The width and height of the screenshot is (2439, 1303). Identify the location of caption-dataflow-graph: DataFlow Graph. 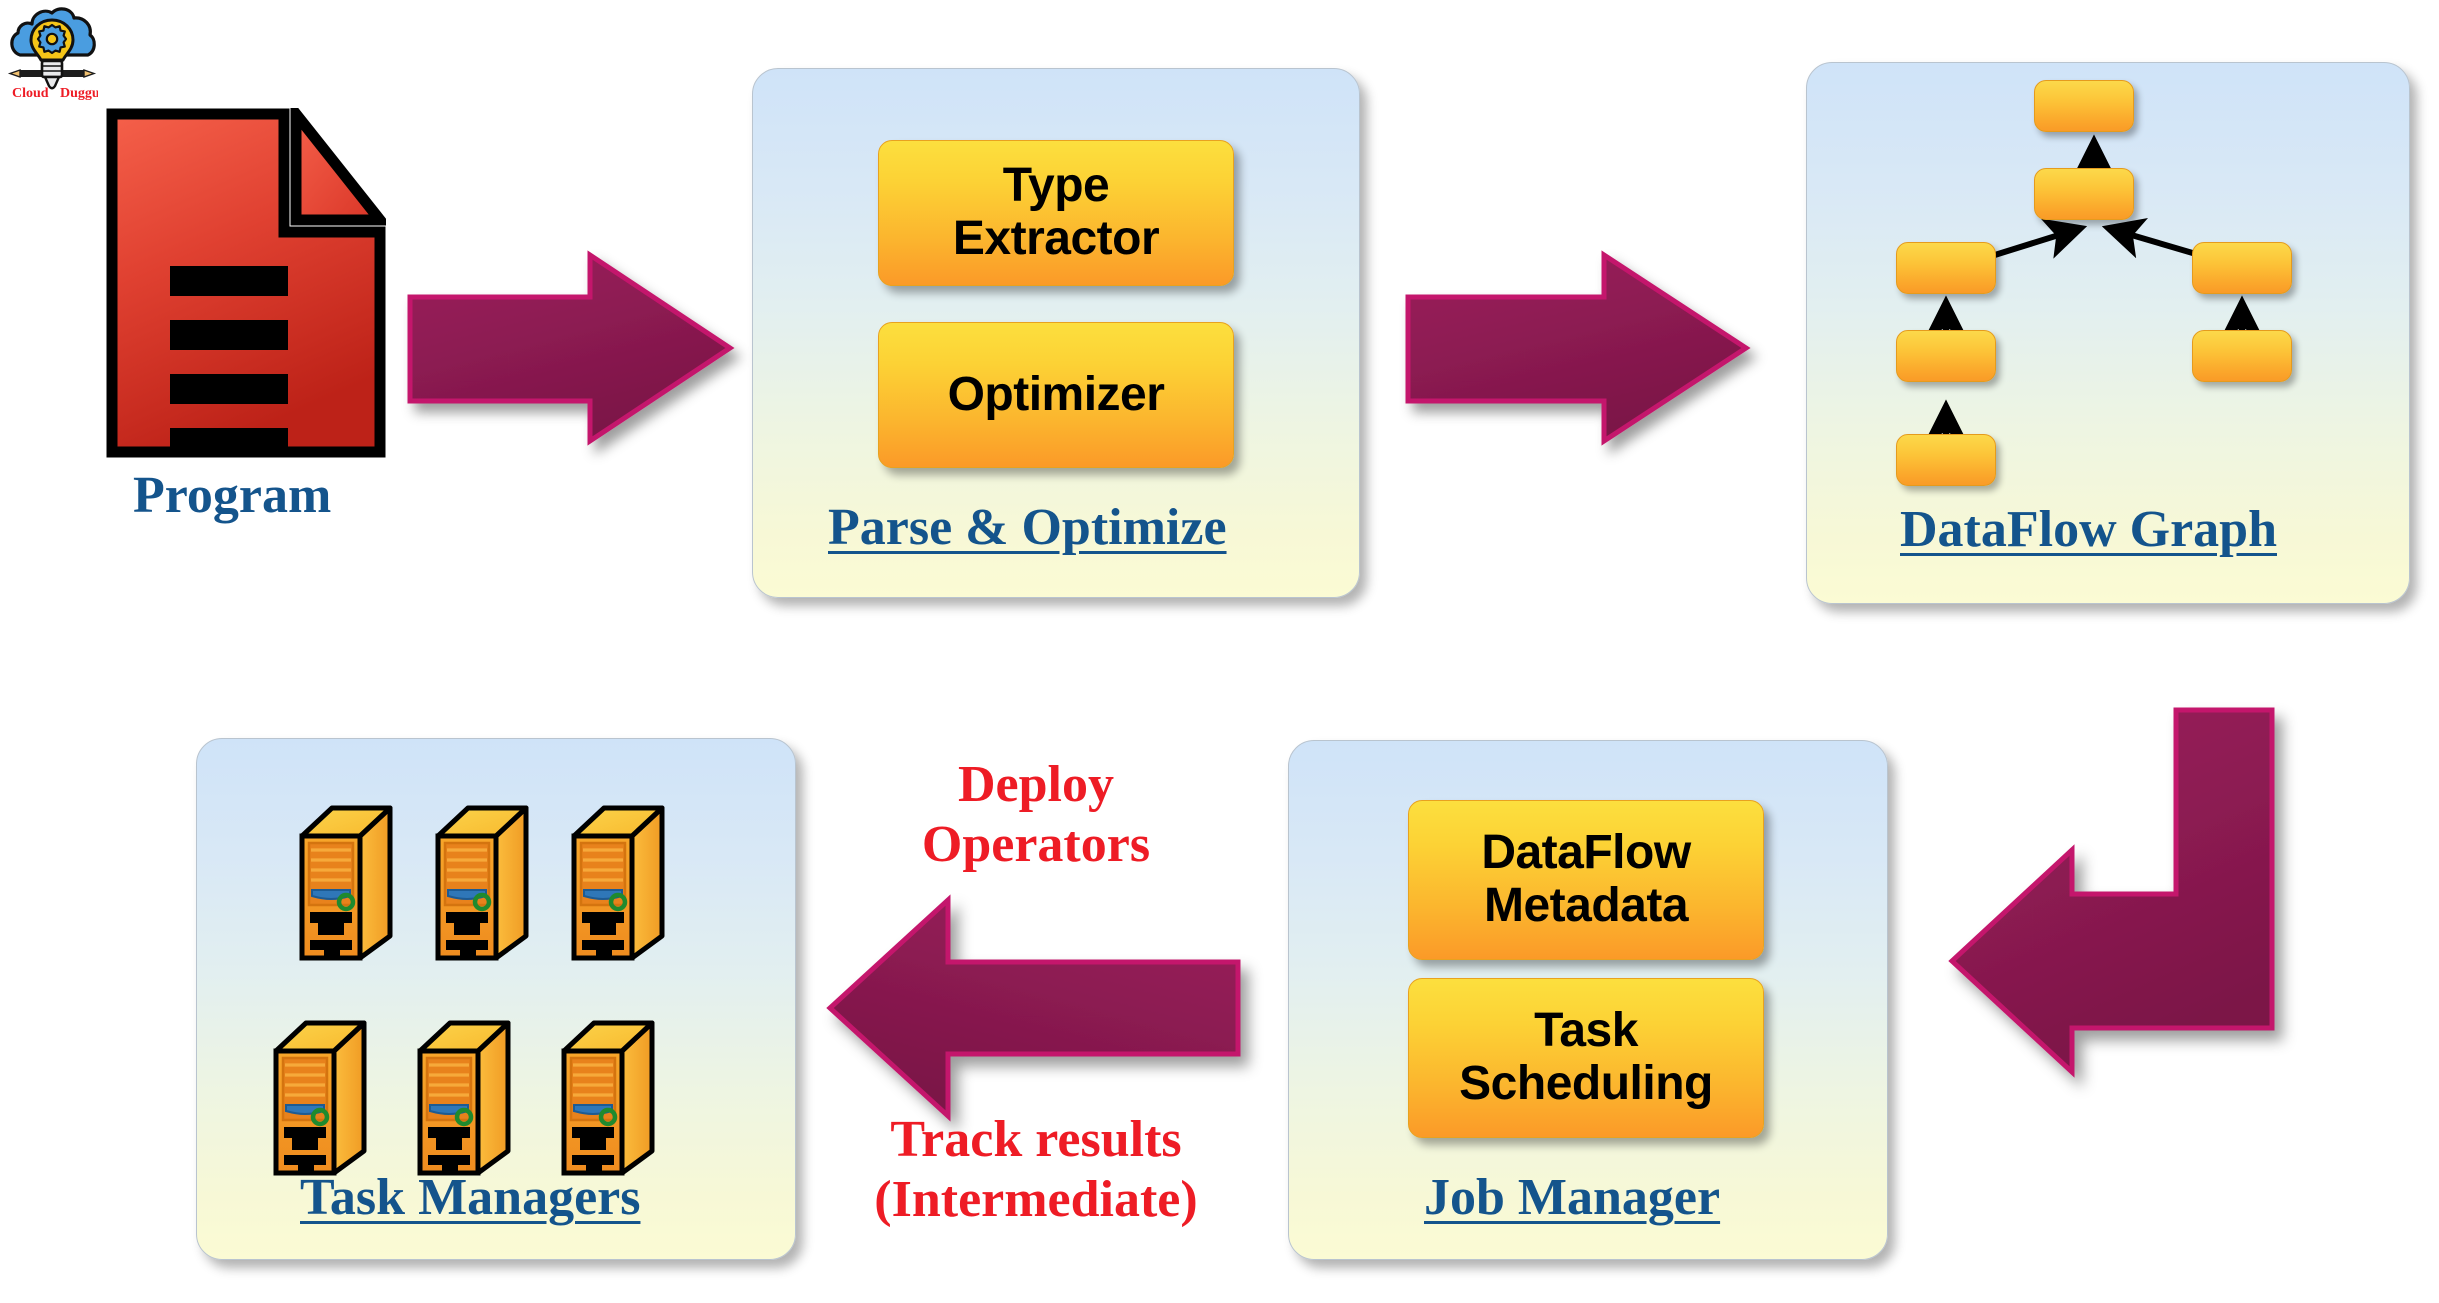
(2088, 529).